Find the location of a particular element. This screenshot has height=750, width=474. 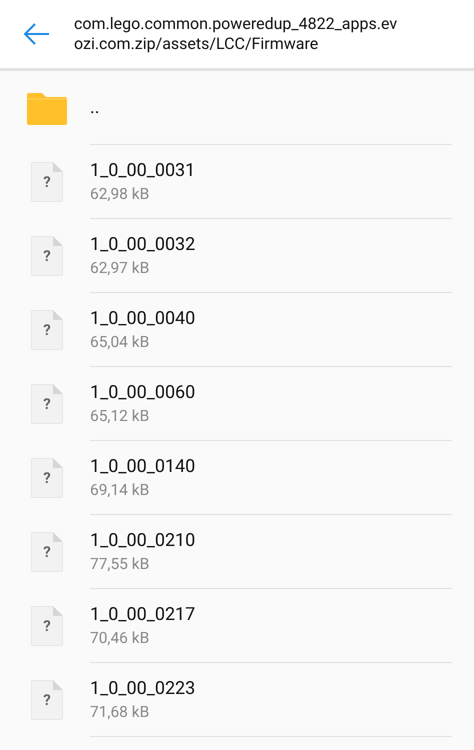

back-icon is located at coordinates (37, 34).